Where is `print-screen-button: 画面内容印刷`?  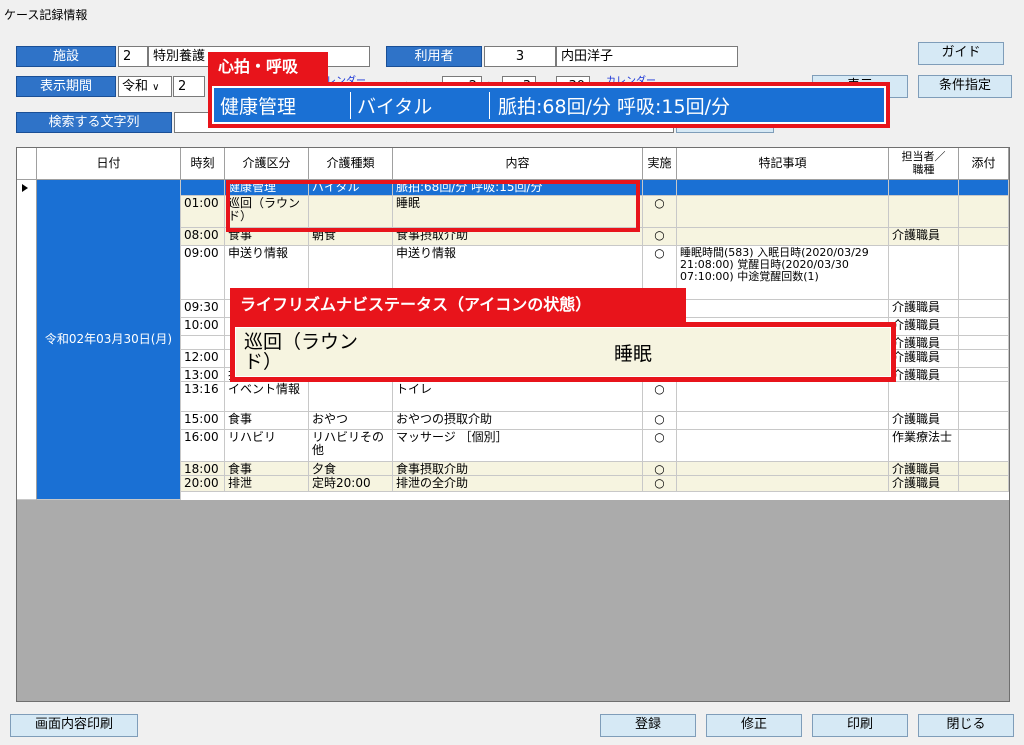
print-screen-button: 画面内容印刷 is located at coordinates (74, 725).